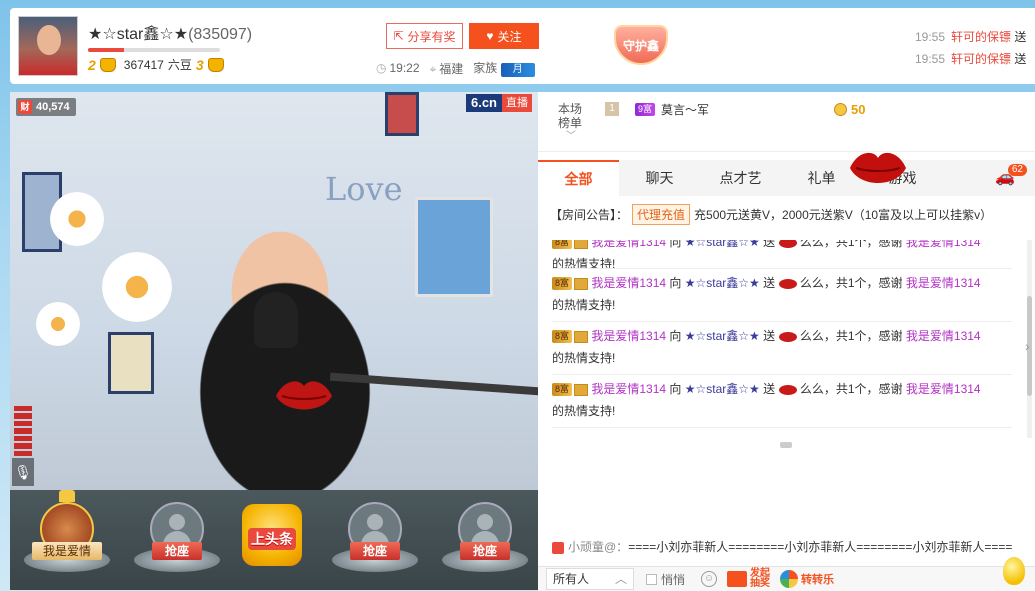 This screenshot has height=591, width=1035. What do you see at coordinates (849, 109) in the screenshot?
I see `rank-coins: 50` at bounding box center [849, 109].